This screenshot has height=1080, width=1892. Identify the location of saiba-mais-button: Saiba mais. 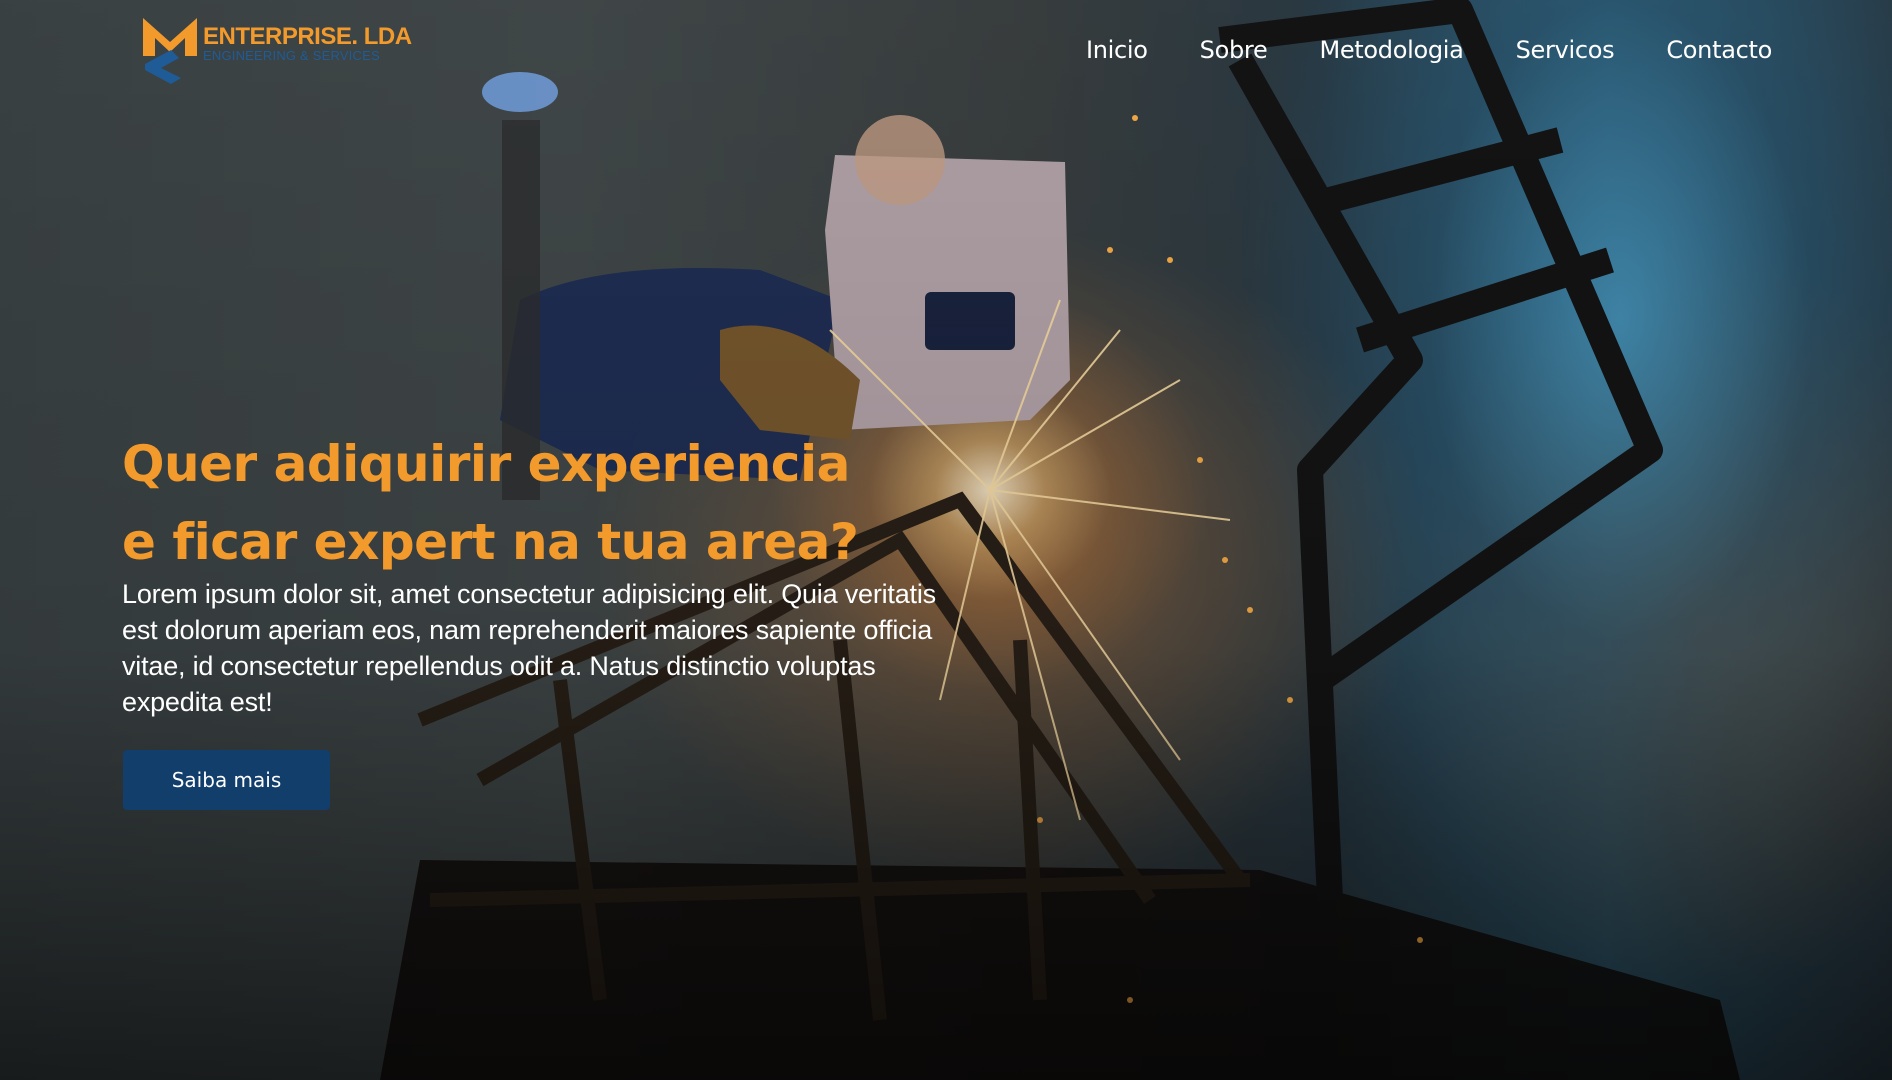
(226, 780).